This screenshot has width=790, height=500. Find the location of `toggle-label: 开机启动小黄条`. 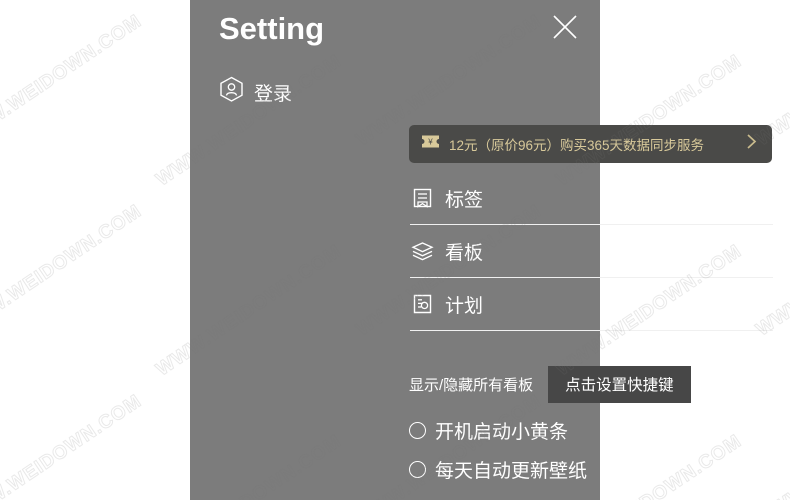

toggle-label: 开机启动小黄条 is located at coordinates (502, 432).